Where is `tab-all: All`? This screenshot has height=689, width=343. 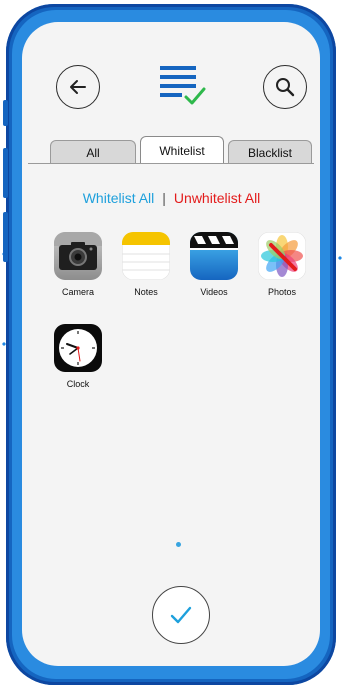 tab-all: All is located at coordinates (93, 152).